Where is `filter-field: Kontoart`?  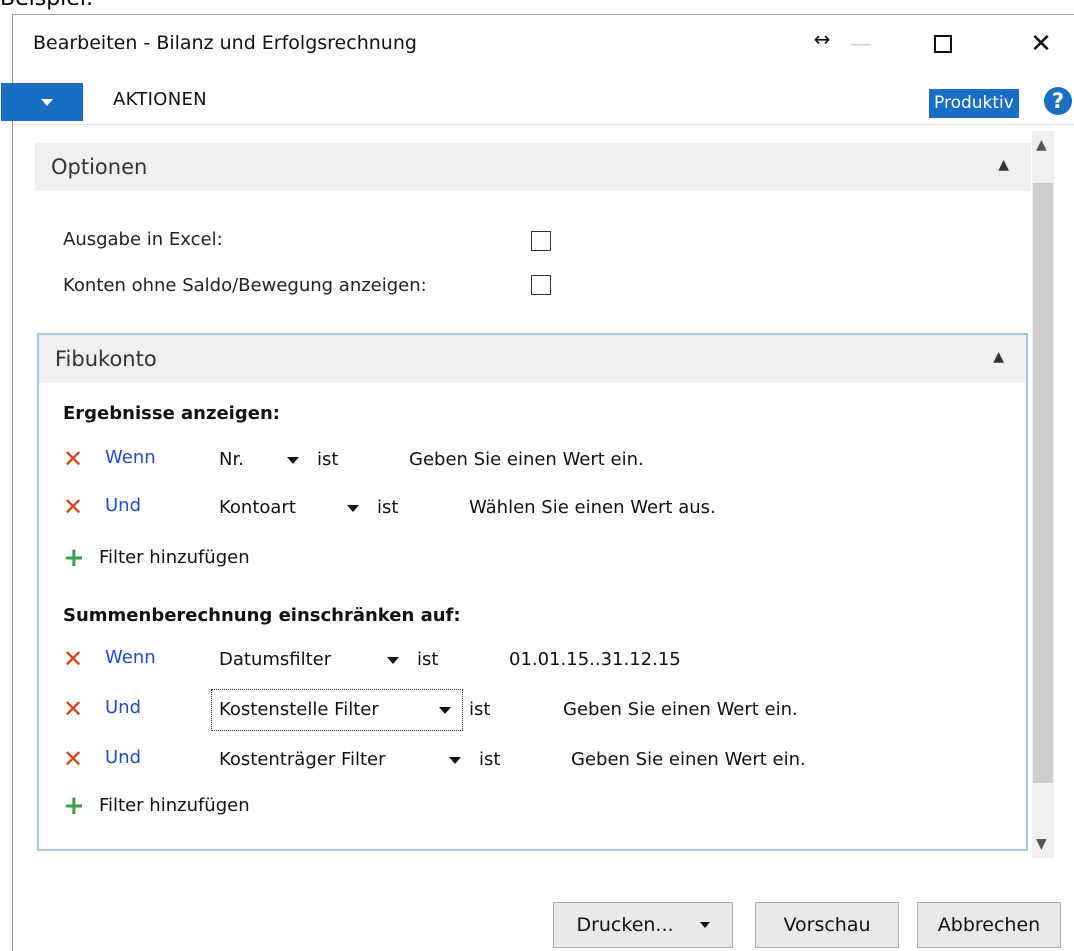
filter-field: Kontoart is located at coordinates (257, 507).